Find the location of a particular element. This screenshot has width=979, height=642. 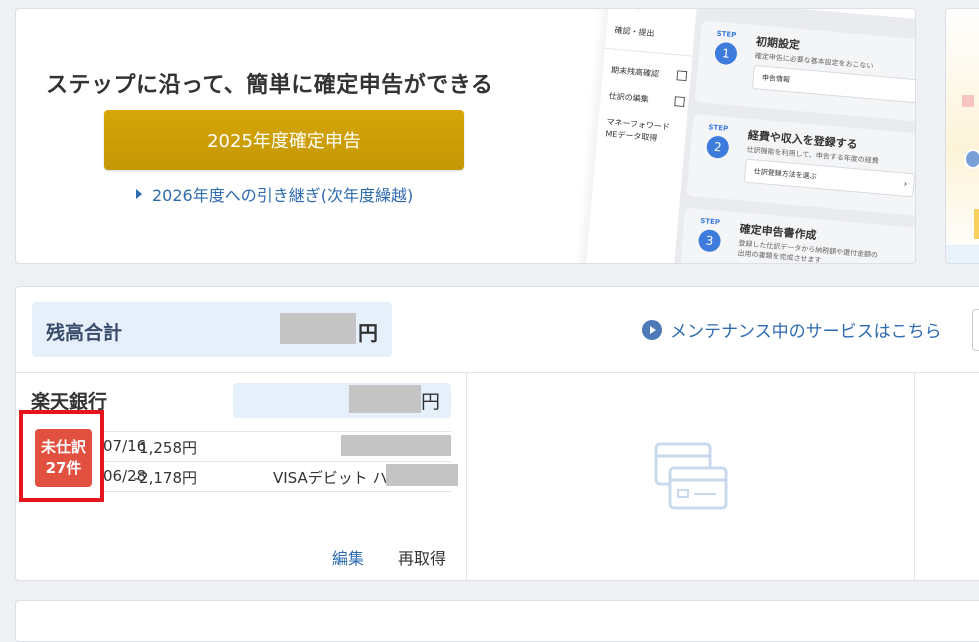

unposted-highlight-frame: 未仕訳 27件 is located at coordinates (61, 456).